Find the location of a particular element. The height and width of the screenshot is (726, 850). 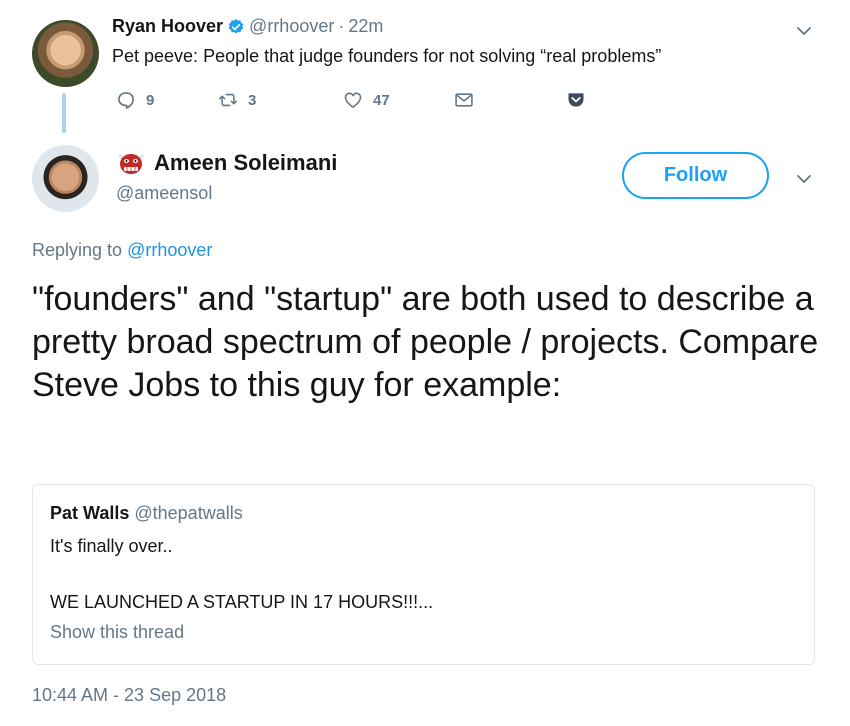

show-thread-link: Show this thread is located at coordinates (117, 632).